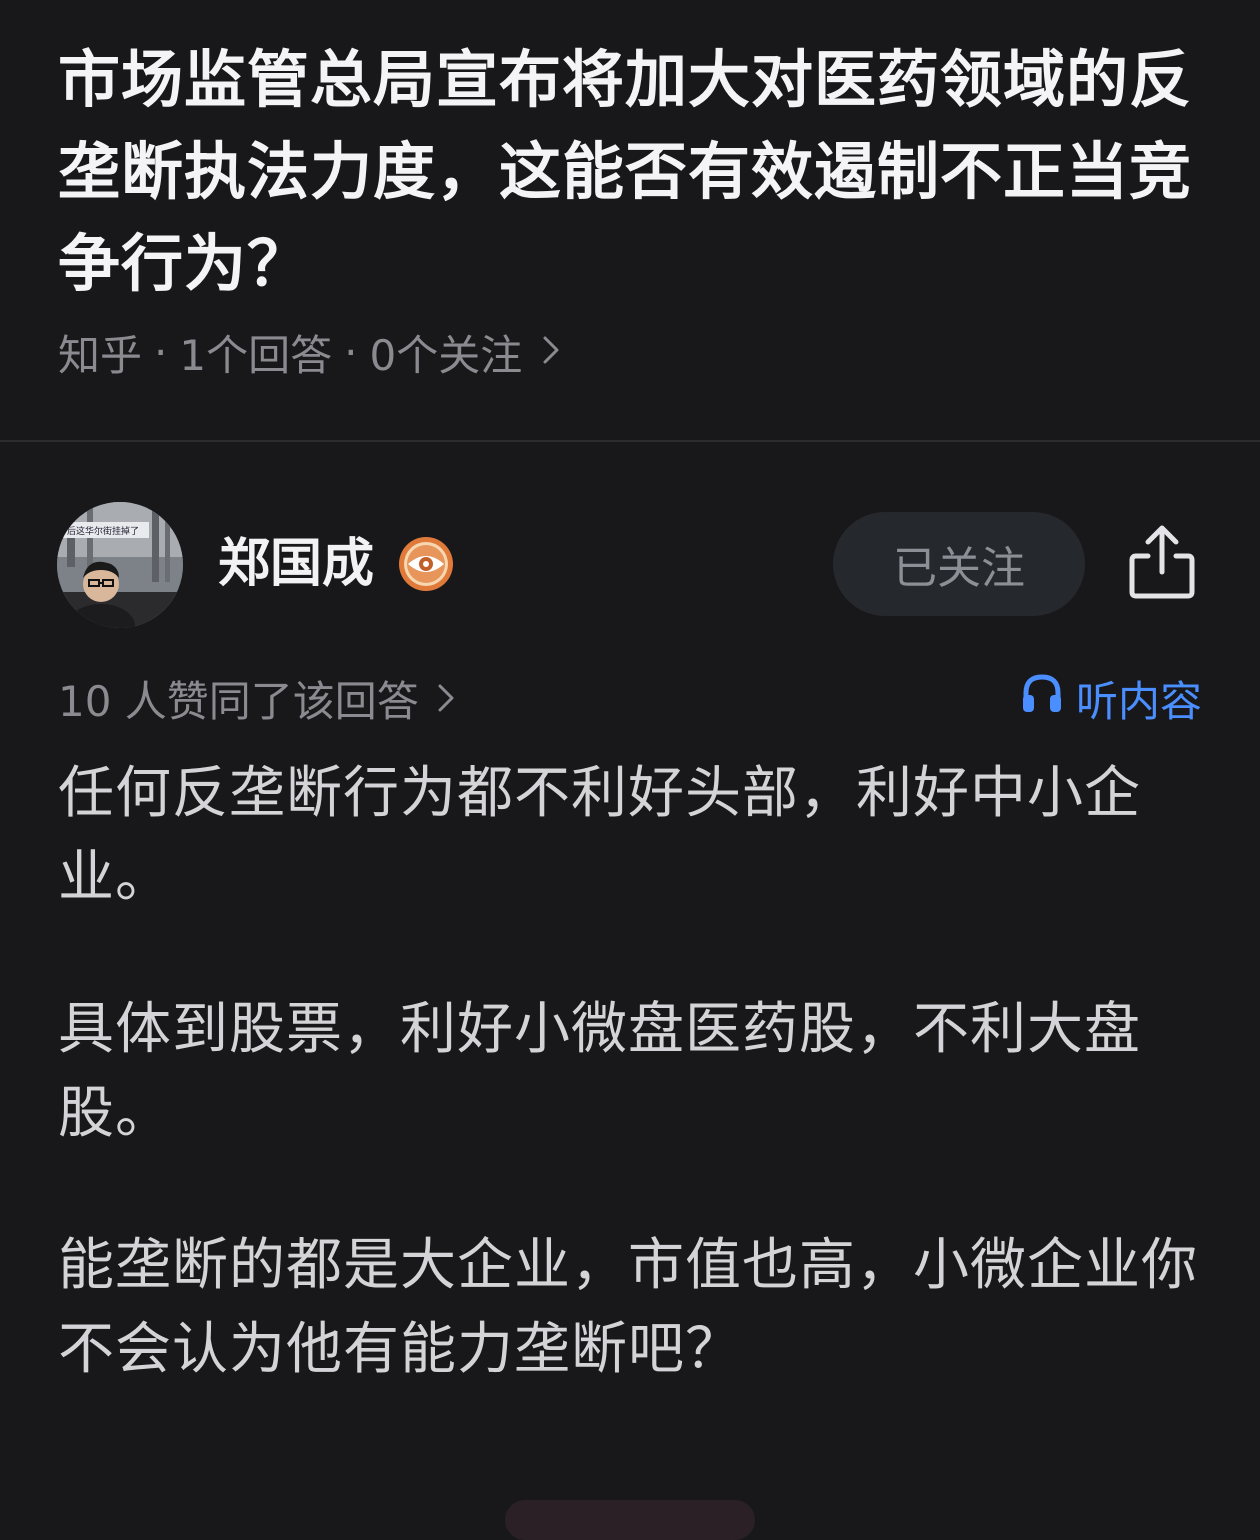  I want to click on listen-button: 听内容, so click(1111, 698).